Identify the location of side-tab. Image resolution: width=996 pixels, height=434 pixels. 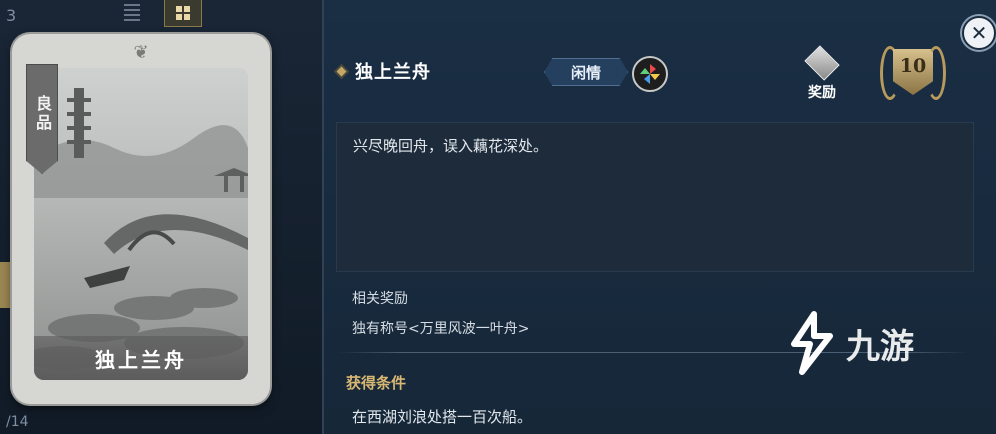
(5, 285).